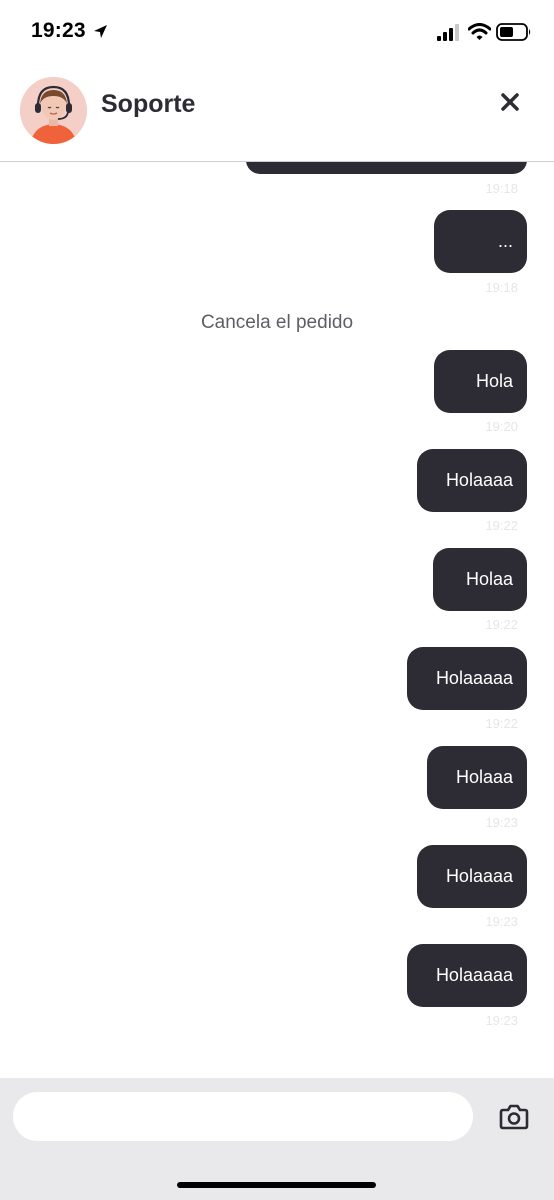 This screenshot has width=554, height=1200. Describe the element at coordinates (513, 32) in the screenshot. I see `battery-icon` at that location.